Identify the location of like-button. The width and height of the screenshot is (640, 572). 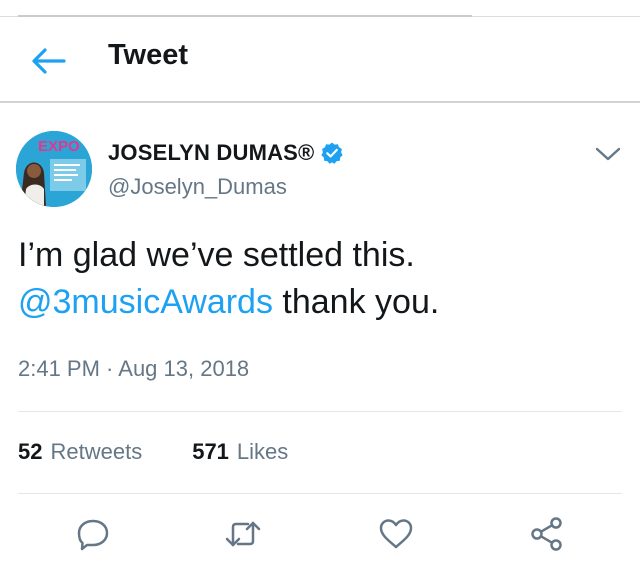
(396, 534).